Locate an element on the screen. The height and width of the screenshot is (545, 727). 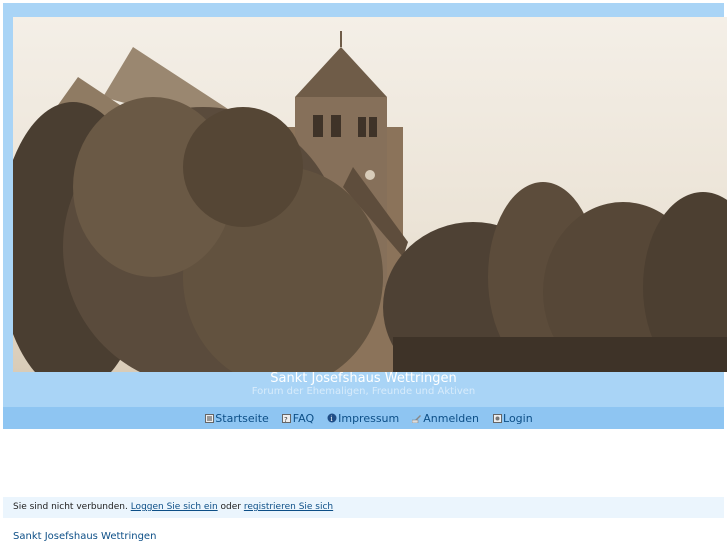
info-icon: i is located at coordinates (332, 418).